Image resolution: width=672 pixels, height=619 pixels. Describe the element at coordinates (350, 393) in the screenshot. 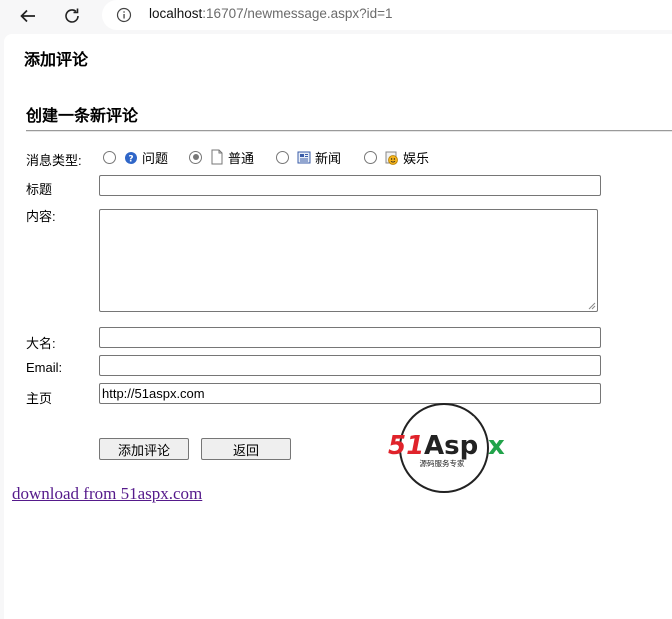

I see `homepage-input` at that location.